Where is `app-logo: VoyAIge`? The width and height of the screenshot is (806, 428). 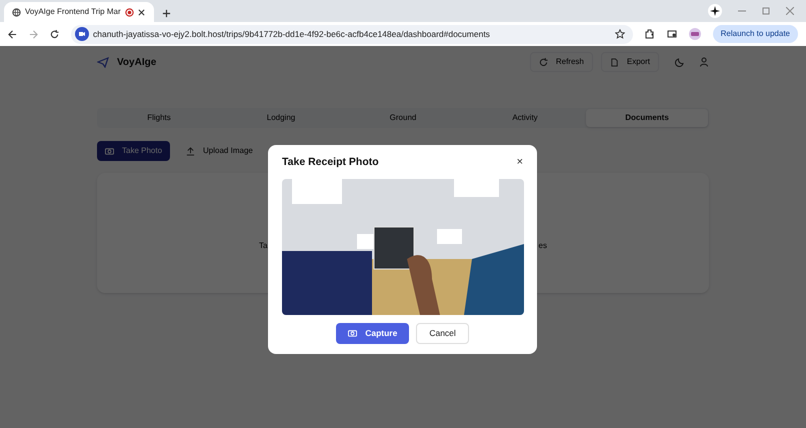
app-logo: VoyAIge is located at coordinates (136, 63).